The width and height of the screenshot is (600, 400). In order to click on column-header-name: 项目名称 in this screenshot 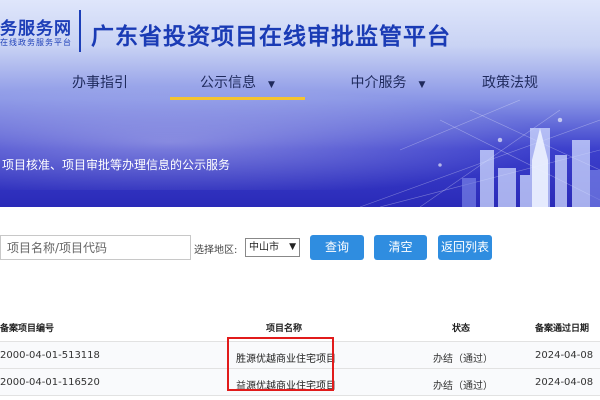, I will do `click(284, 329)`.